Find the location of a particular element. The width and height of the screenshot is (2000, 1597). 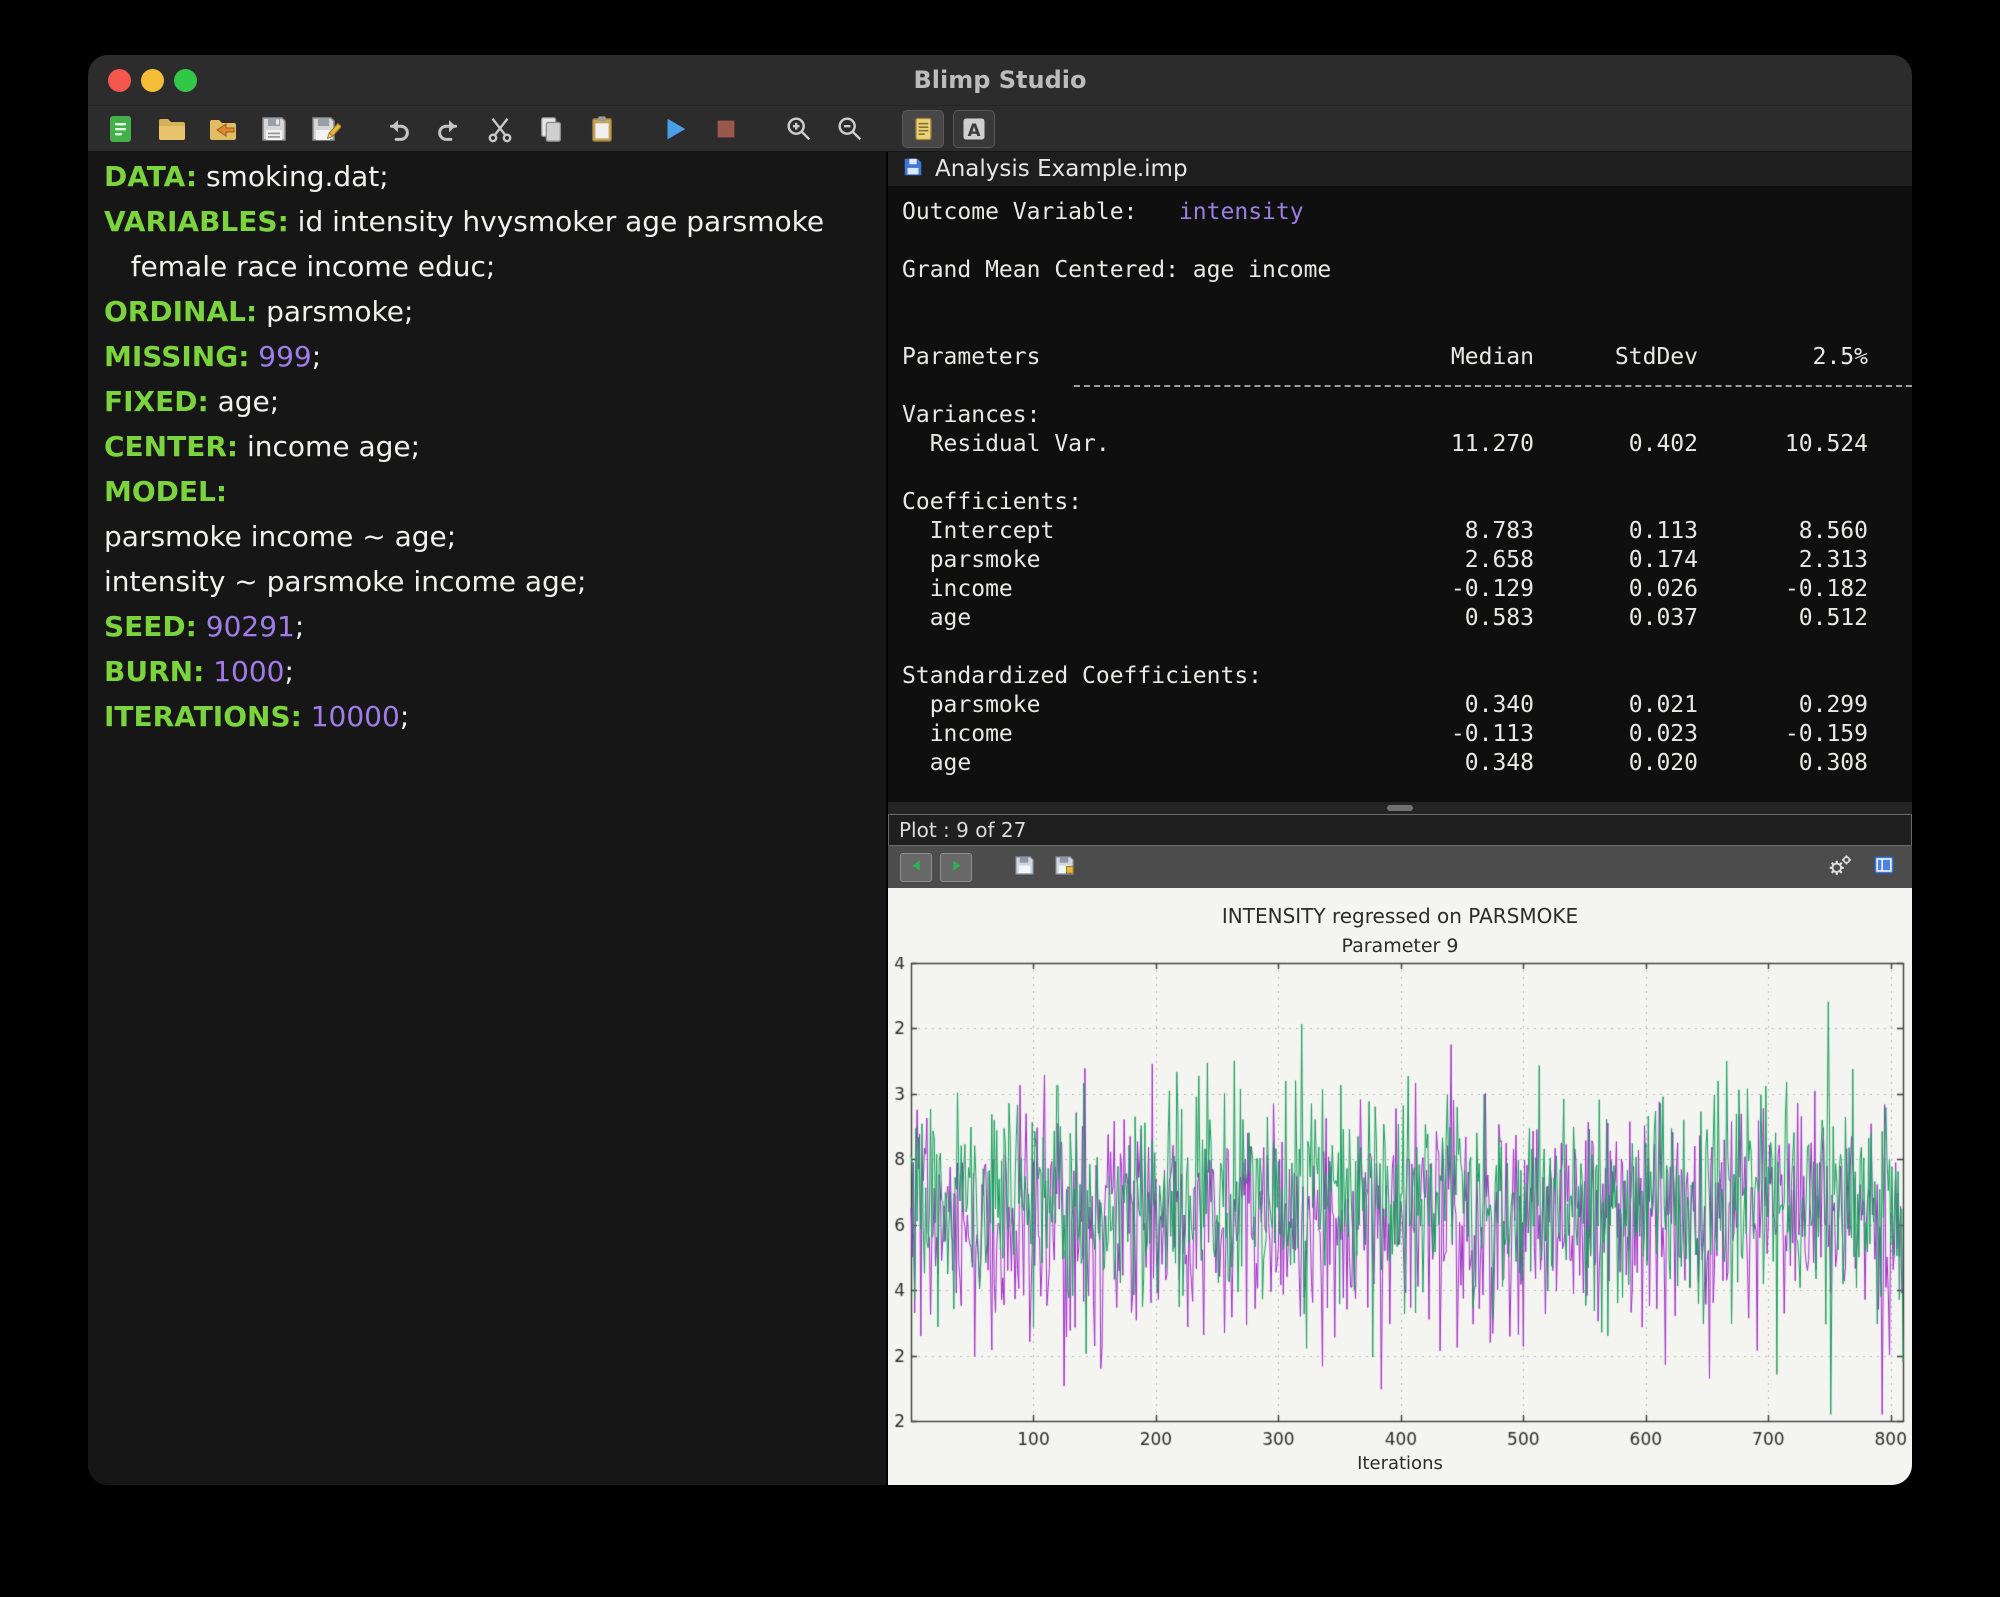

zoom-in-button is located at coordinates (799, 129).